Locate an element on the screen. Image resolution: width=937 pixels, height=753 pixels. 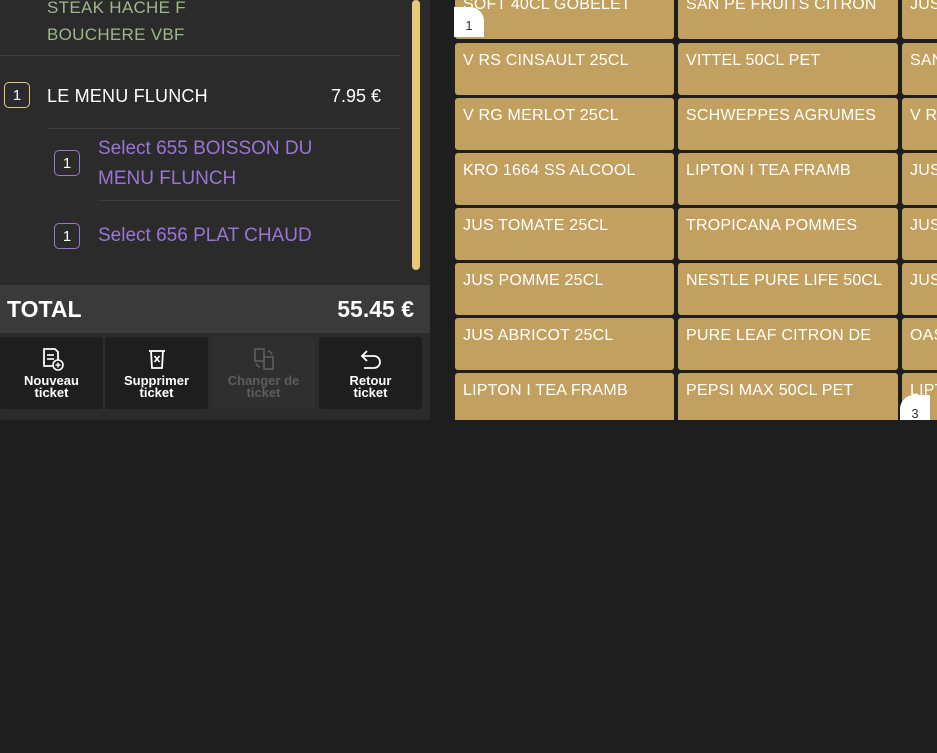
selection-name: Select 656 PLAT CHAUD is located at coordinates (205, 236).